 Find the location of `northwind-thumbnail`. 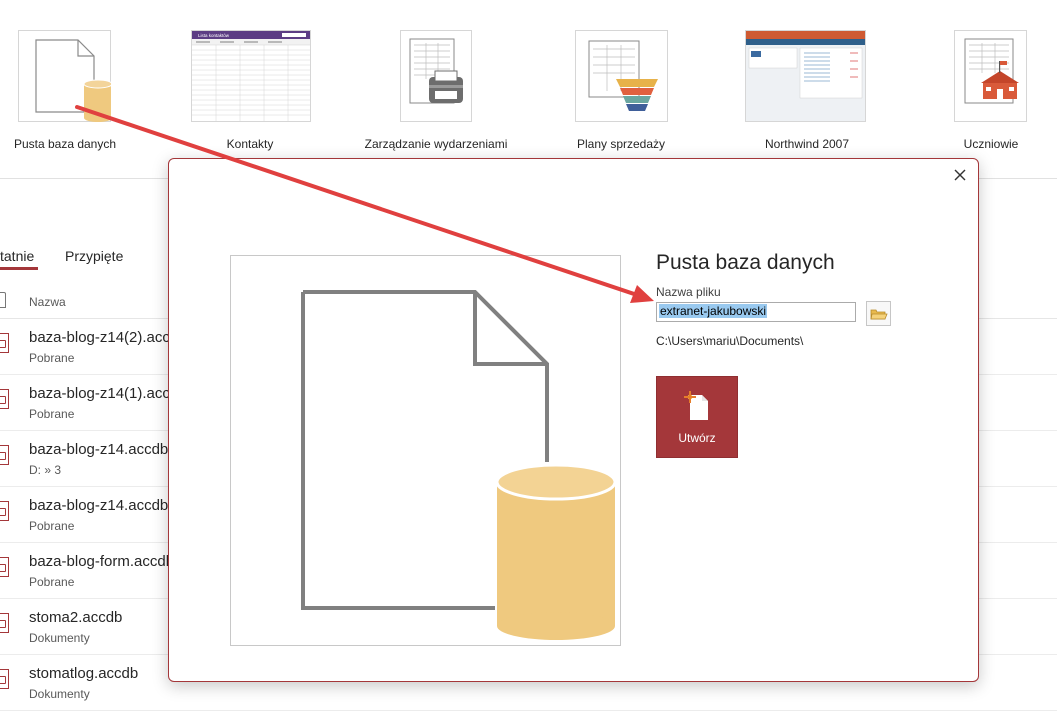

northwind-thumbnail is located at coordinates (805, 76).